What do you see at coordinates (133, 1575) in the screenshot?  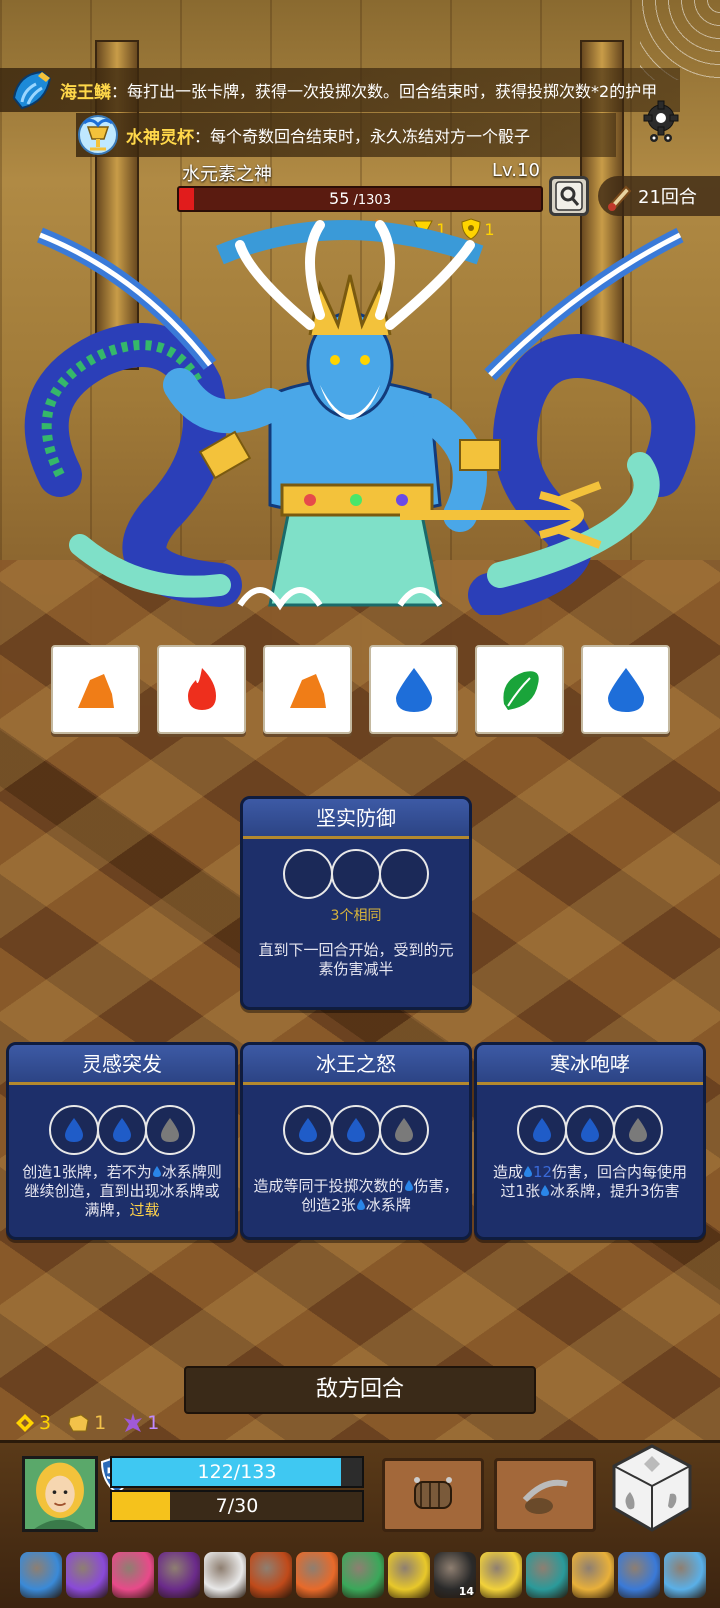 I see `monster-relic-icon` at bounding box center [133, 1575].